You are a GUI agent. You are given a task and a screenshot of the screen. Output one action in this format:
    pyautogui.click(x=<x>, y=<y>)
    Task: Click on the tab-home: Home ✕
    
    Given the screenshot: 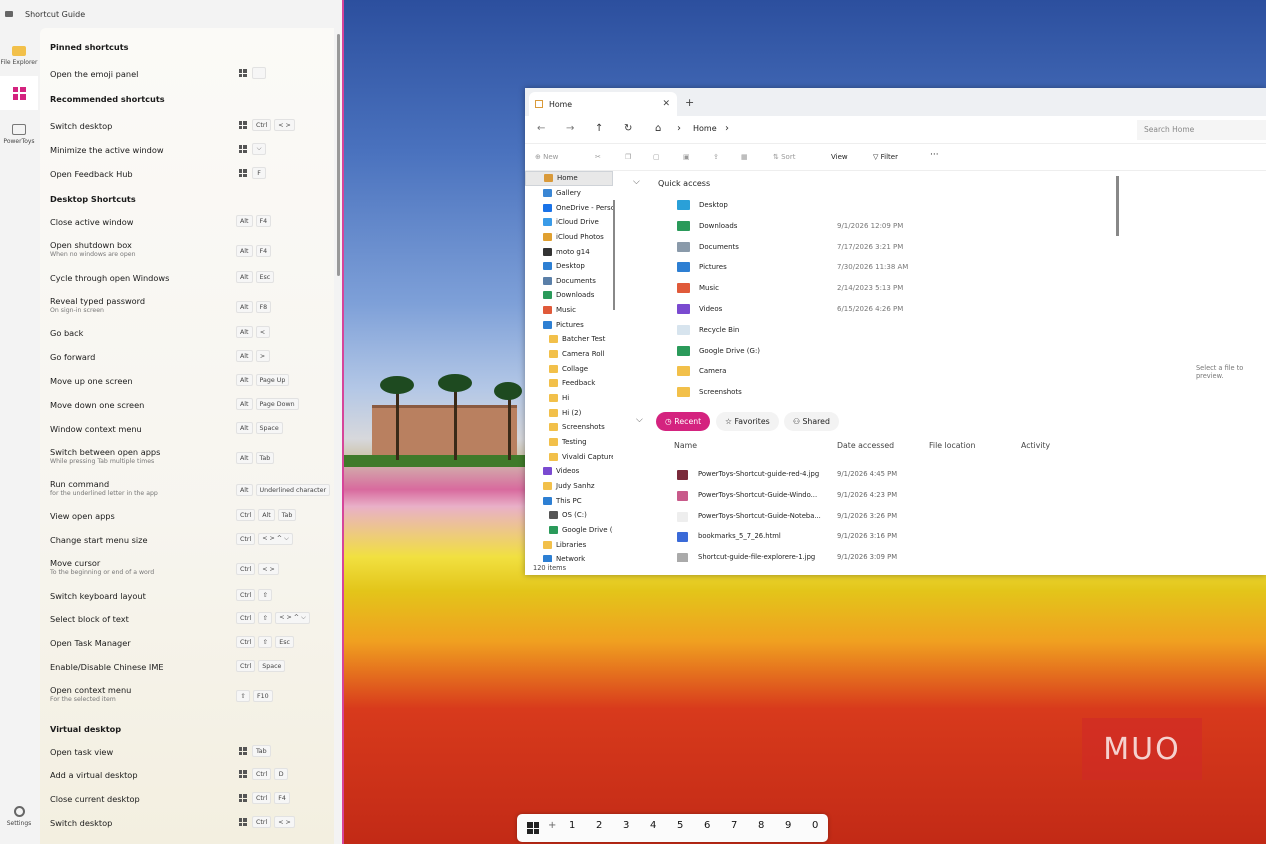 What is the action you would take?
    pyautogui.click(x=603, y=104)
    